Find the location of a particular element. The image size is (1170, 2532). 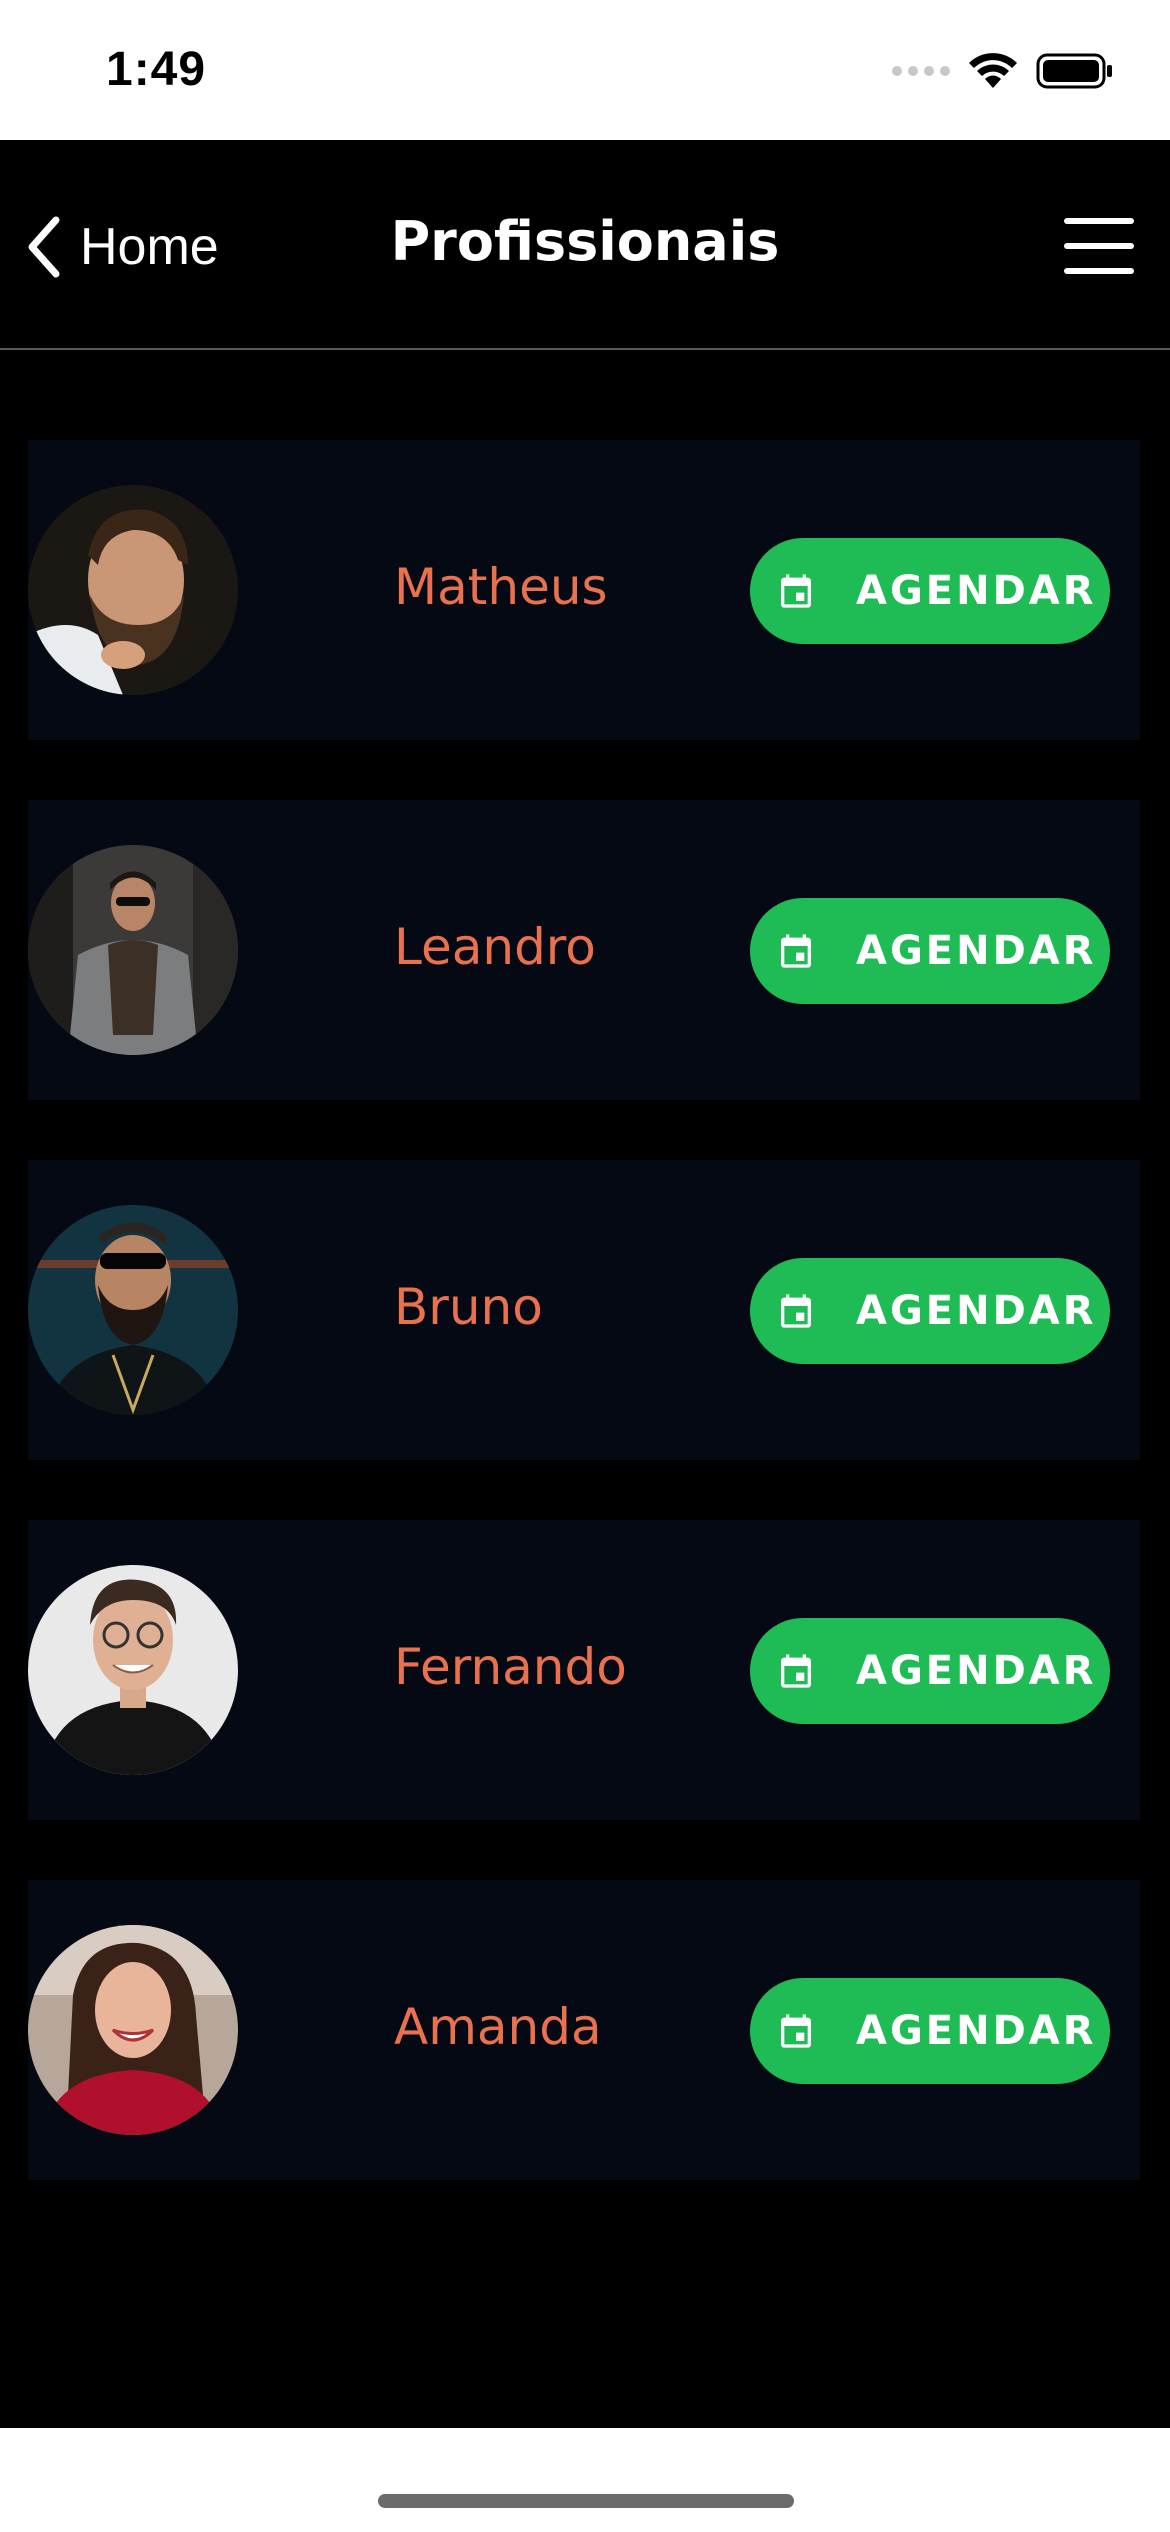

professional-name: Leandro is located at coordinates (495, 947).